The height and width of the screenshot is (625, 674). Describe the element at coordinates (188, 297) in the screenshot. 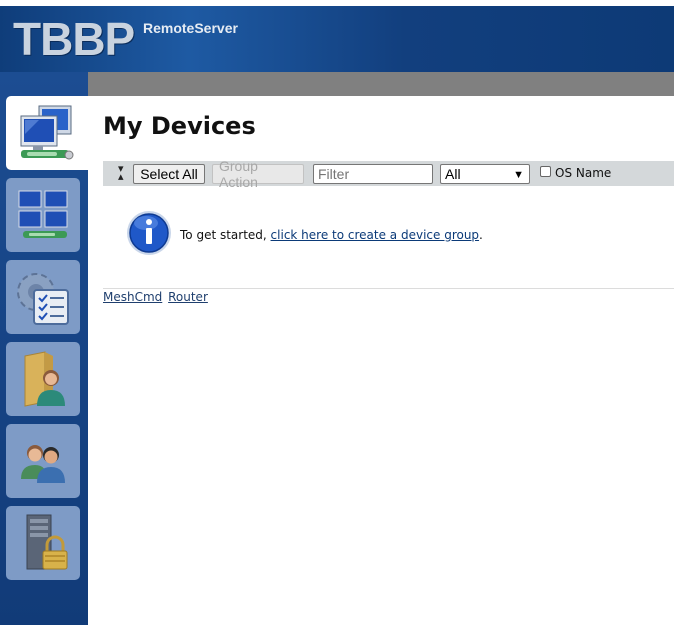

I see `router-link: Router` at that location.